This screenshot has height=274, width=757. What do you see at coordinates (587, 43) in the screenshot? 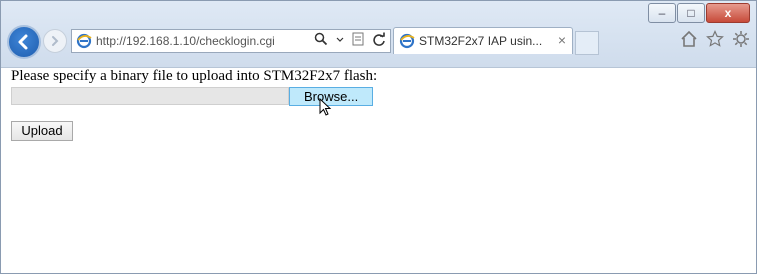
I see `new-tab-button` at bounding box center [587, 43].